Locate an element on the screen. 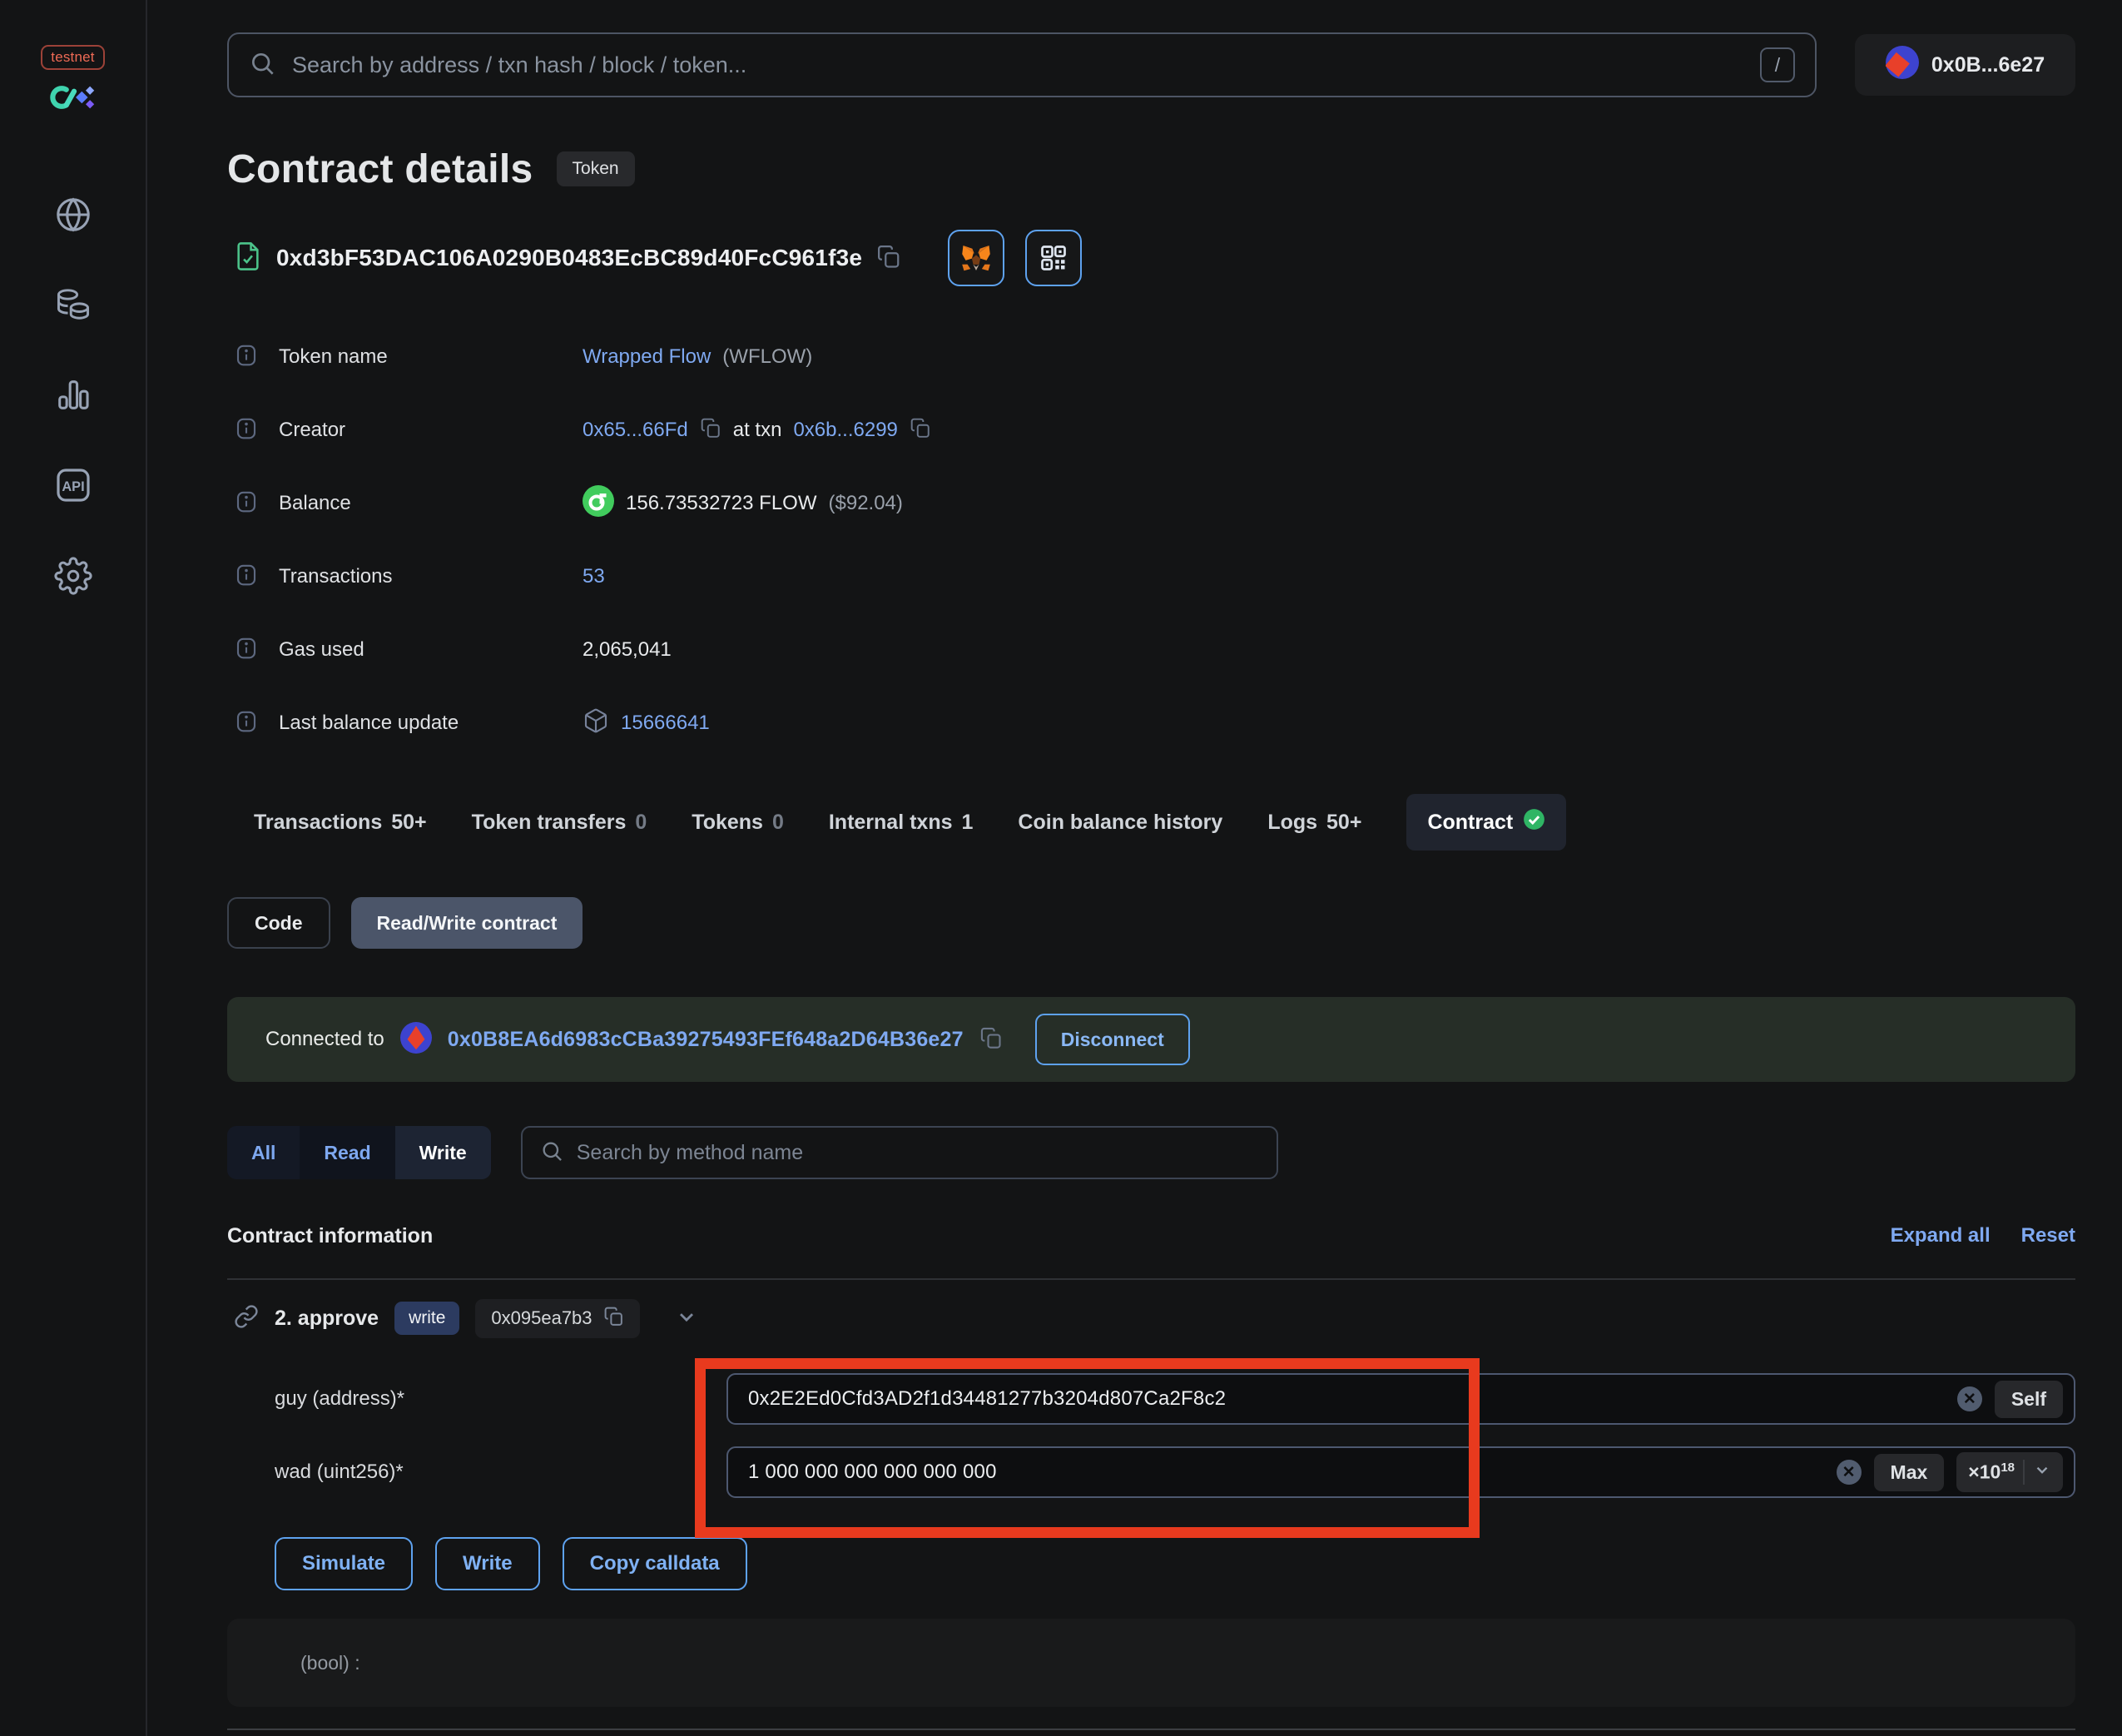  token-name-link: Wrapped Flow is located at coordinates (647, 357).